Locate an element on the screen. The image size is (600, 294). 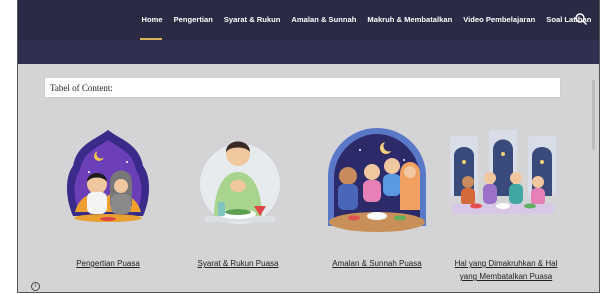
nav-makruh-membatalkan: Makruh & Membatalkan is located at coordinates (410, 19).